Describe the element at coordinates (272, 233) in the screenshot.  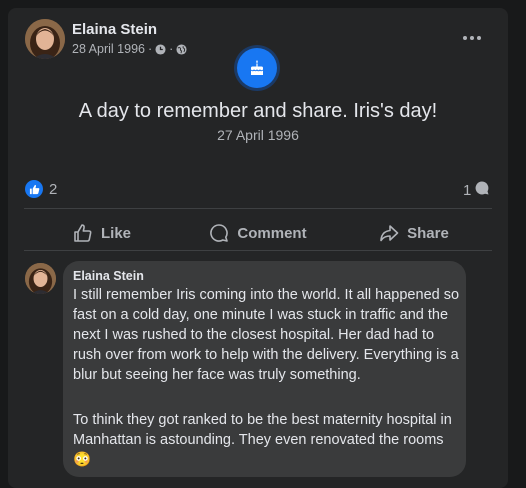
I see `comment-label: Comment` at that location.